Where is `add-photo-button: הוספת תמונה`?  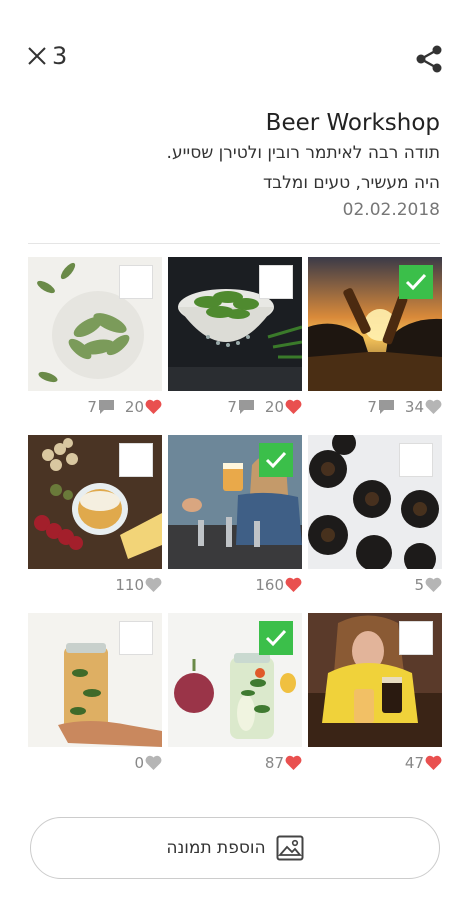 add-photo-button: הוספת תמונה is located at coordinates (235, 848).